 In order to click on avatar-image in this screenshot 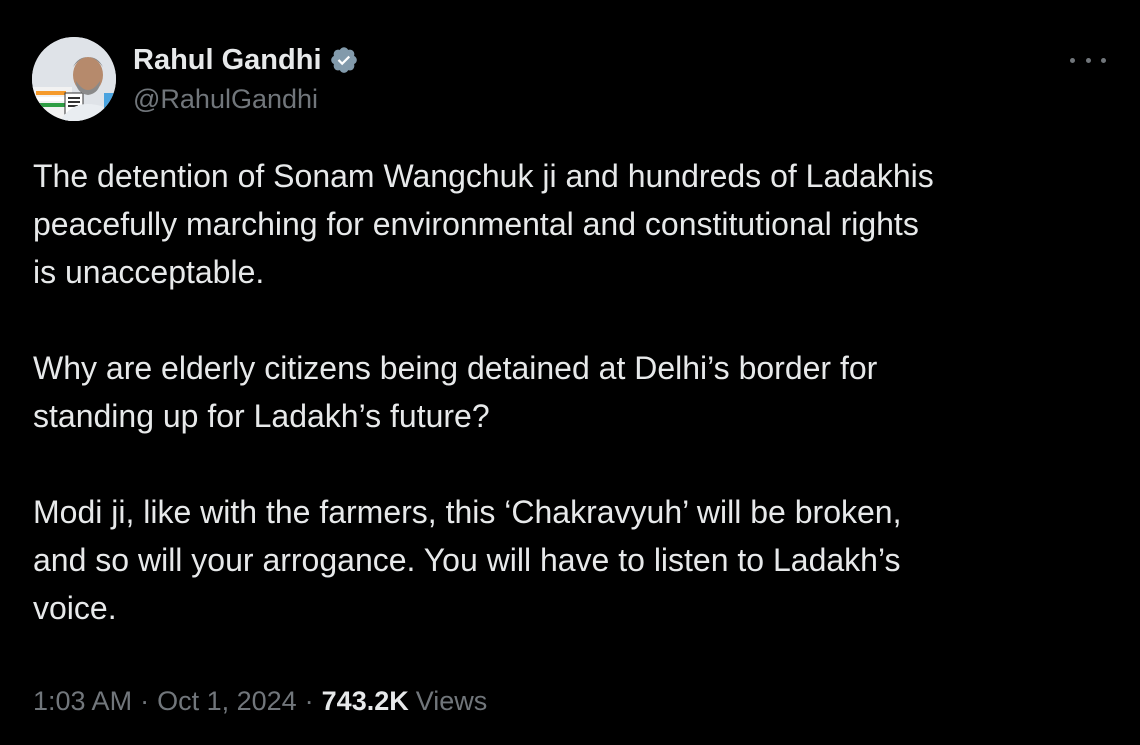, I will do `click(74, 79)`.